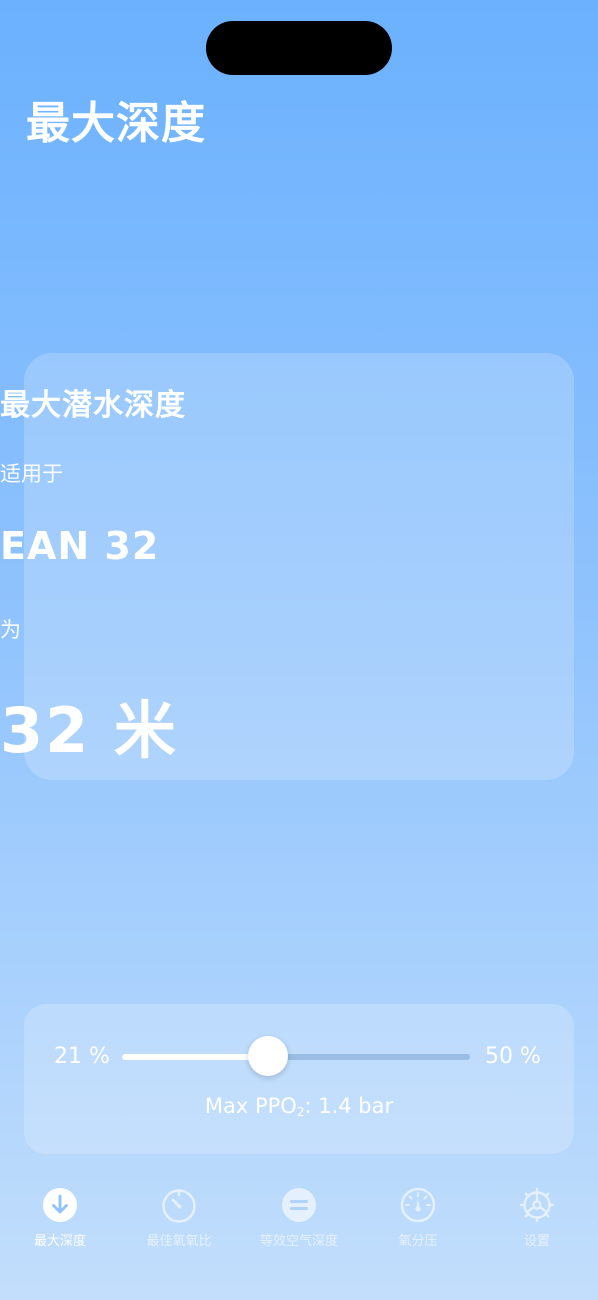 The image size is (598, 1300). Describe the element at coordinates (299, 1079) in the screenshot. I see `slider-card` at that location.